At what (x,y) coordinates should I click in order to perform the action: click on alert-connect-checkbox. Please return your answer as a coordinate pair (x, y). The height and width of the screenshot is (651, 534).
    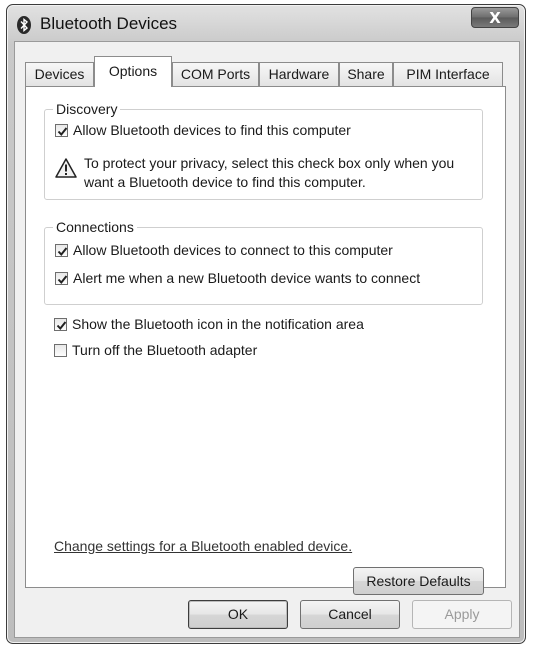
    Looking at the image, I should click on (61, 278).